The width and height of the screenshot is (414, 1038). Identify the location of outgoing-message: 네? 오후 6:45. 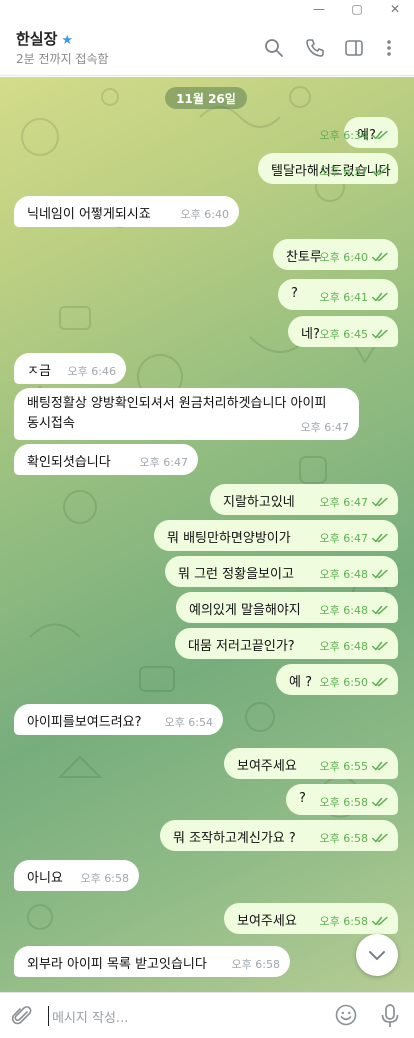
(343, 331).